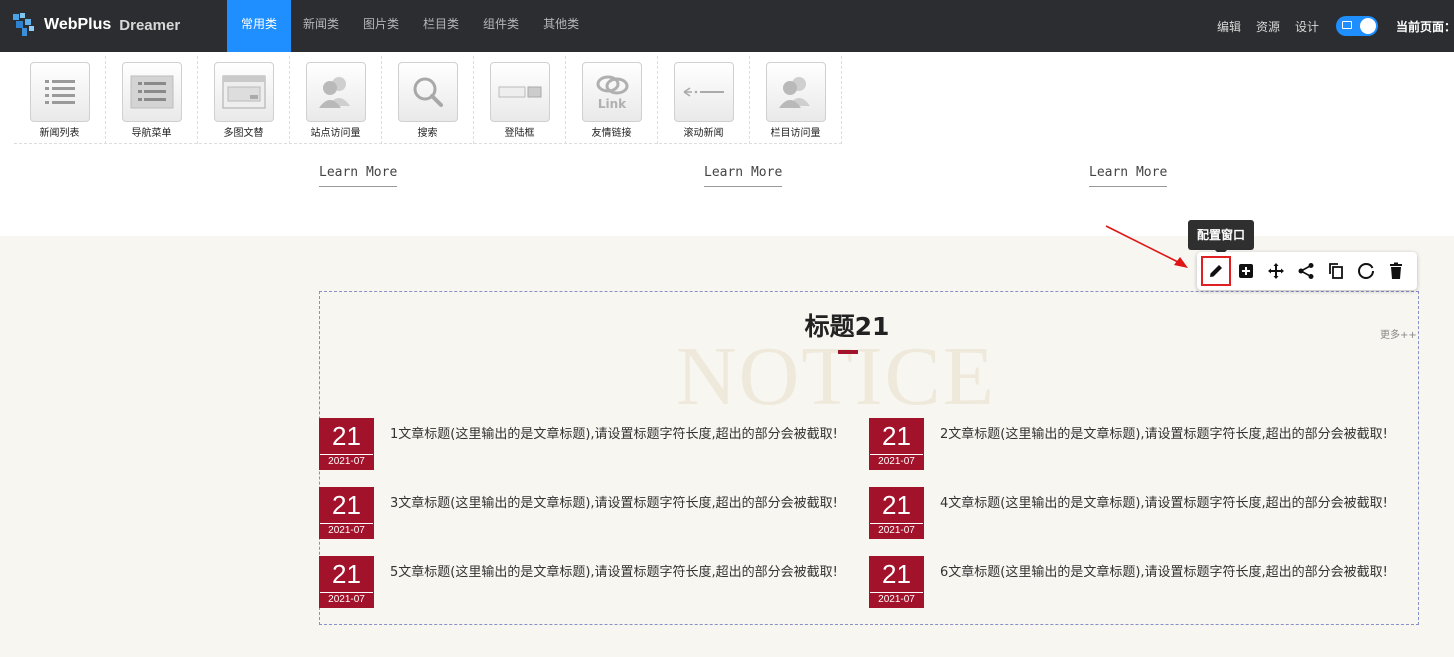 The height and width of the screenshot is (657, 1454). What do you see at coordinates (611, 133) in the screenshot?
I see `widget-label: 友情链接` at bounding box center [611, 133].